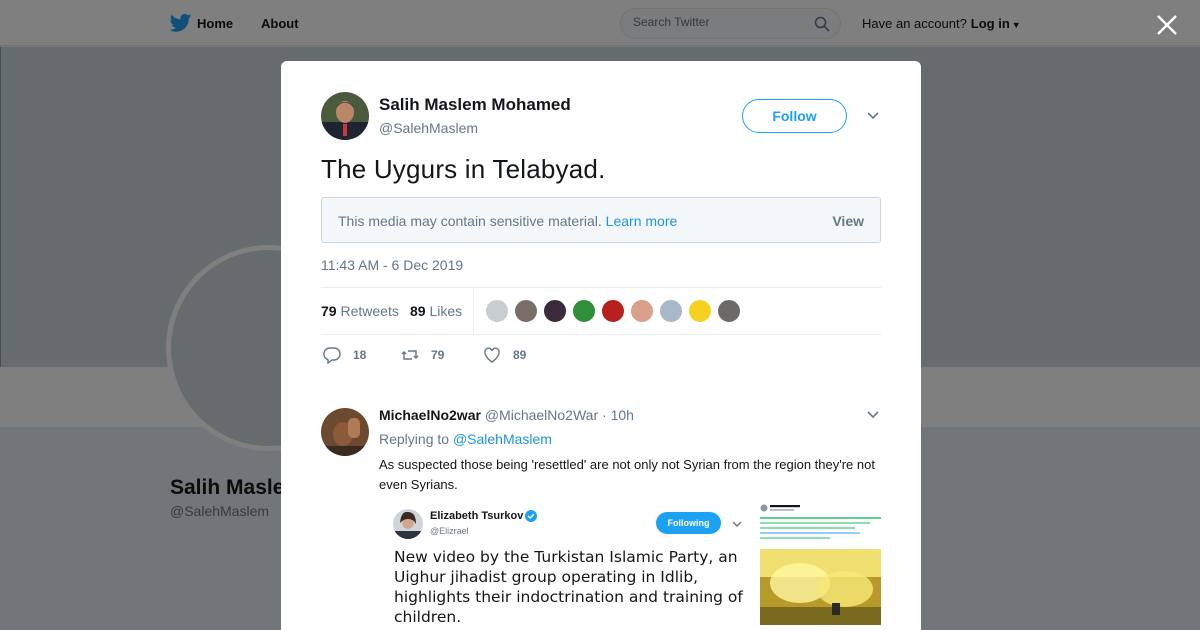  I want to click on author-avatar, so click(345, 116).